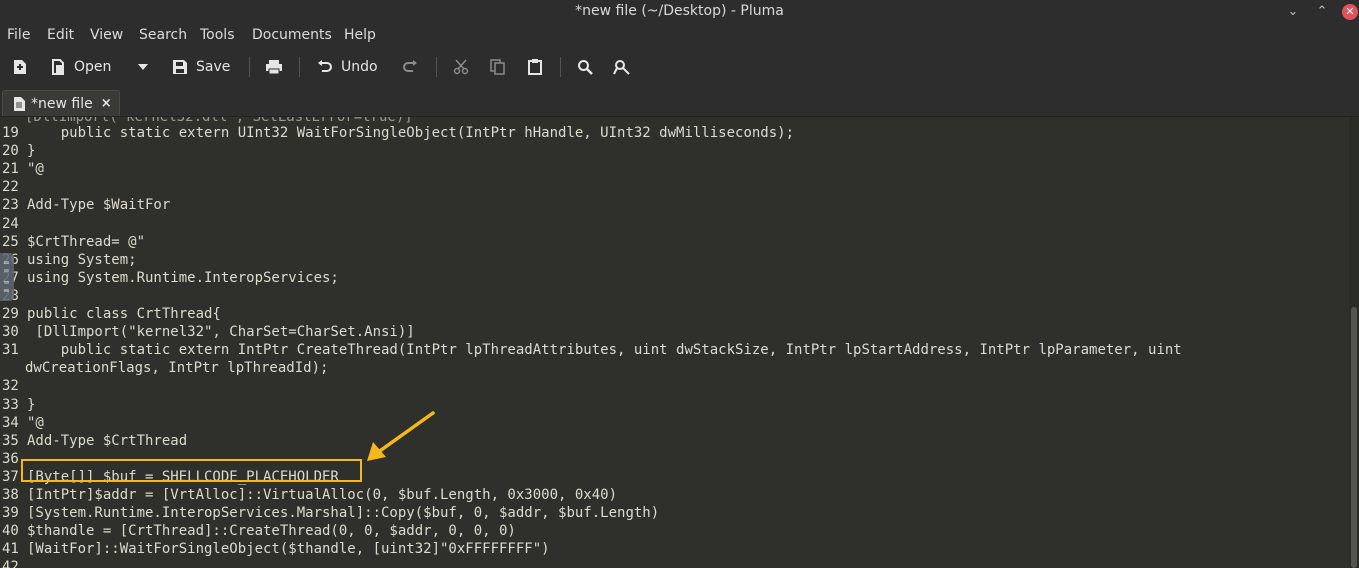  Describe the element at coordinates (163, 35) in the screenshot. I see `menu-search: Search` at that location.